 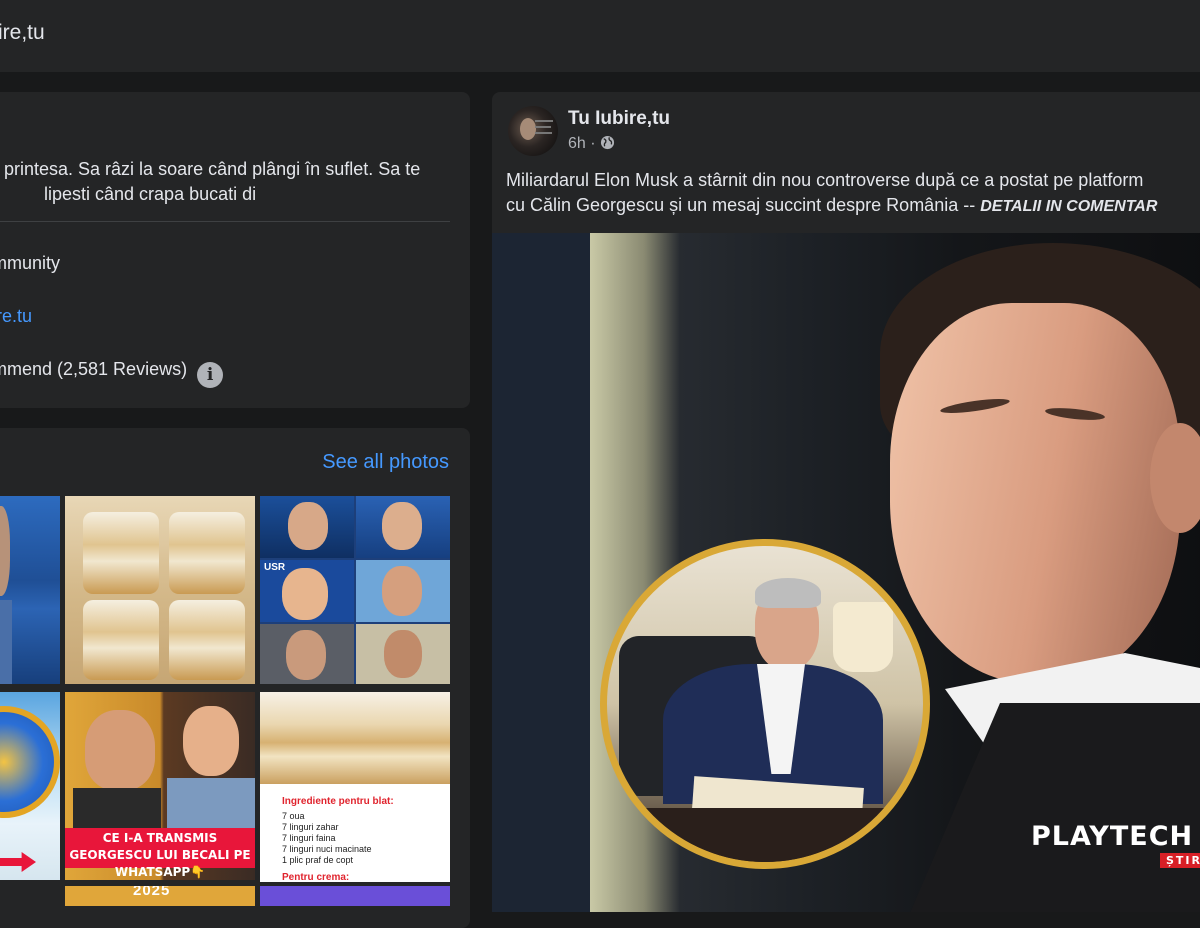 What do you see at coordinates (22, 33) in the screenshot?
I see `page-title: ire,tu` at bounding box center [22, 33].